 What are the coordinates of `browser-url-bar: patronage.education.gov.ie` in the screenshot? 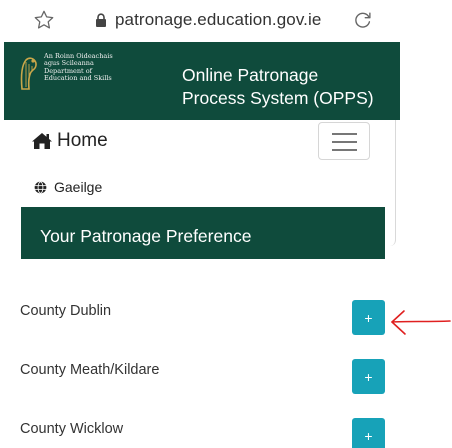 It's located at (226, 21).